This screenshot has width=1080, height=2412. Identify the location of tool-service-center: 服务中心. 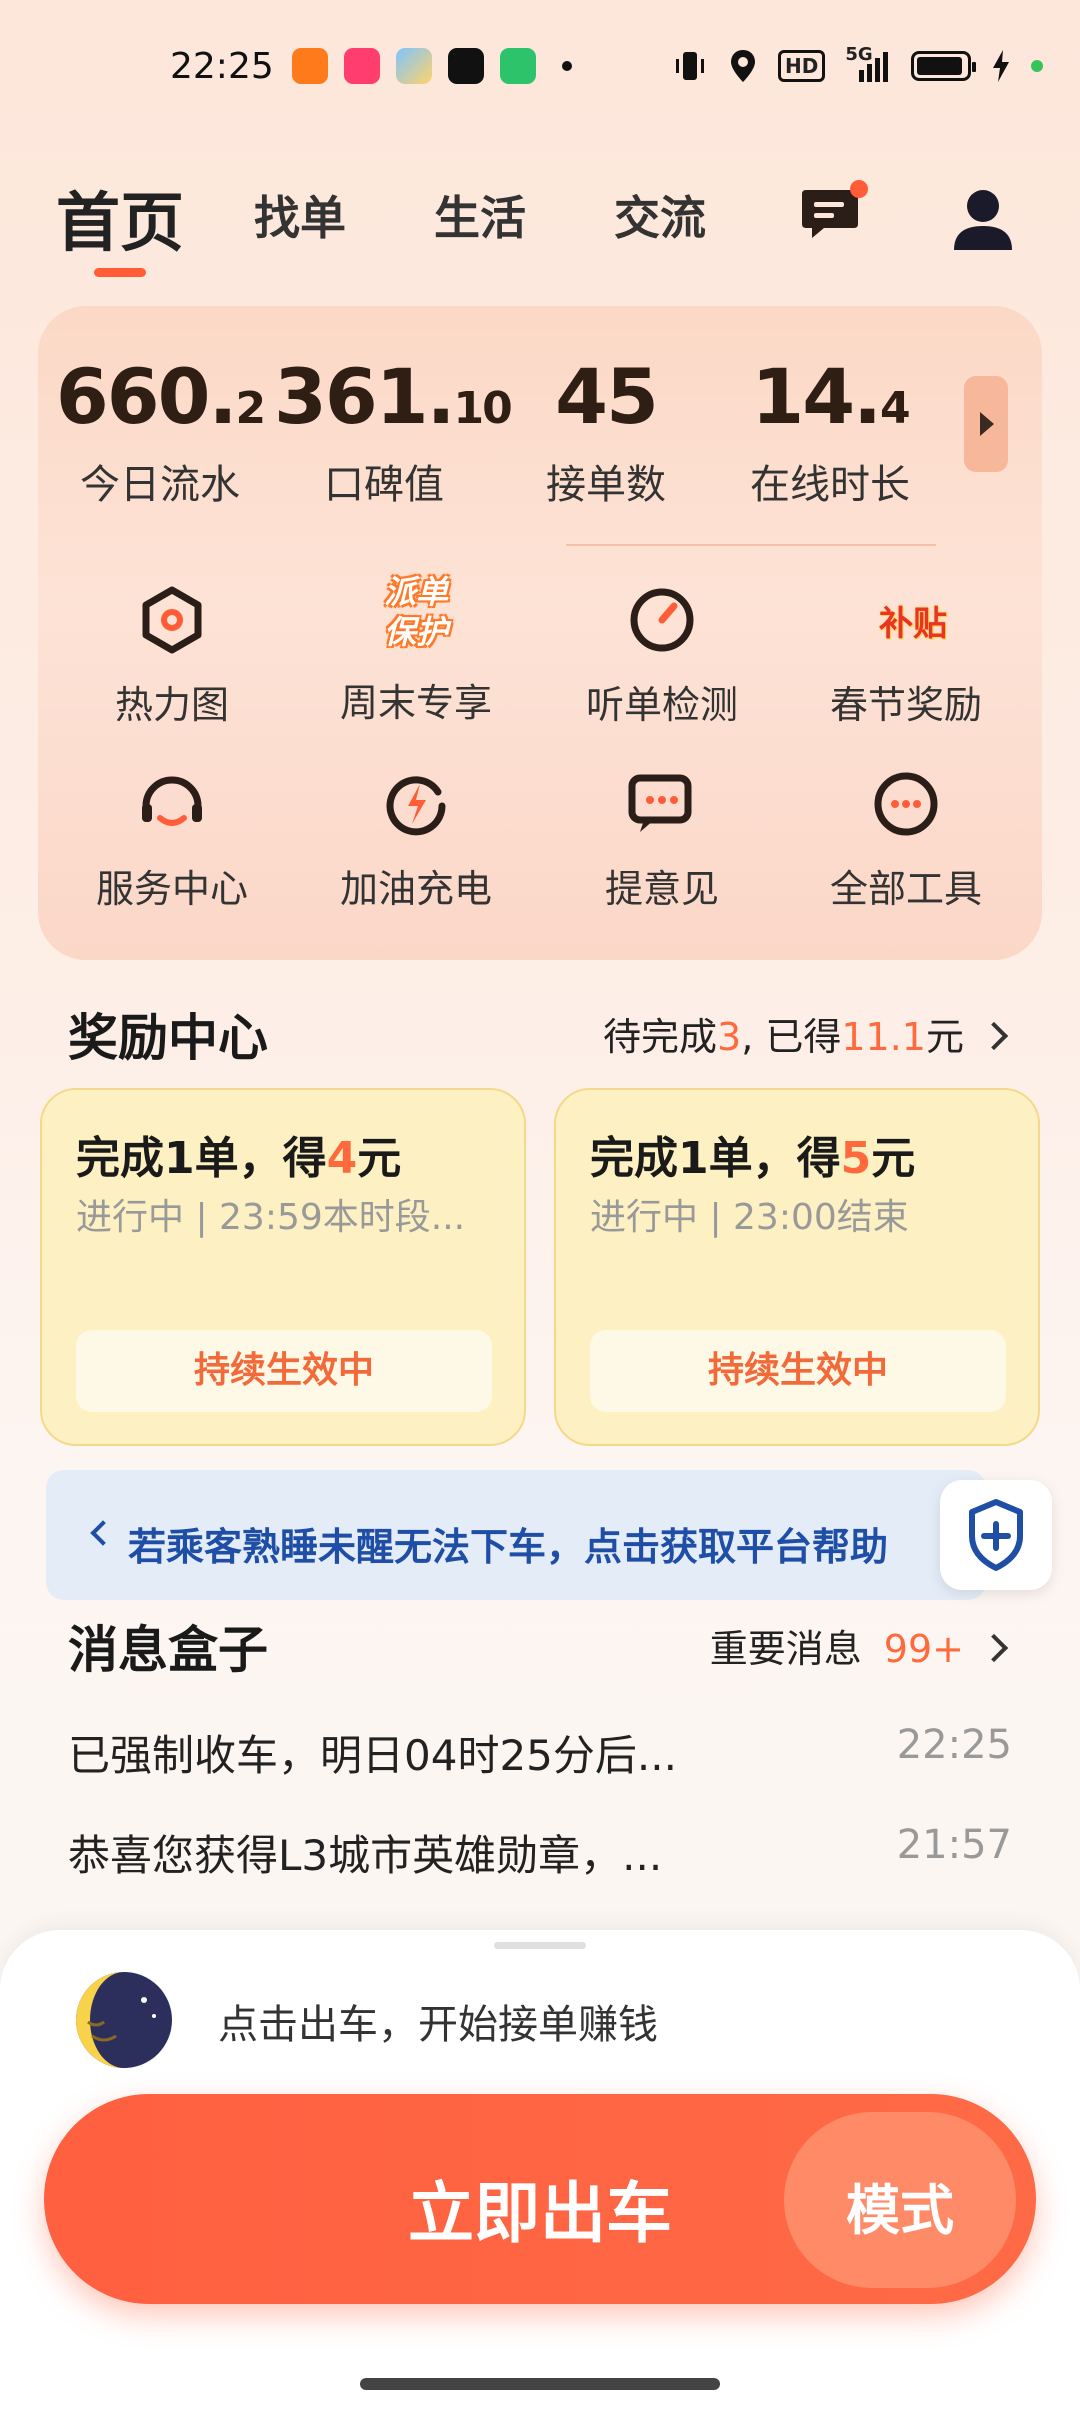
(172, 839).